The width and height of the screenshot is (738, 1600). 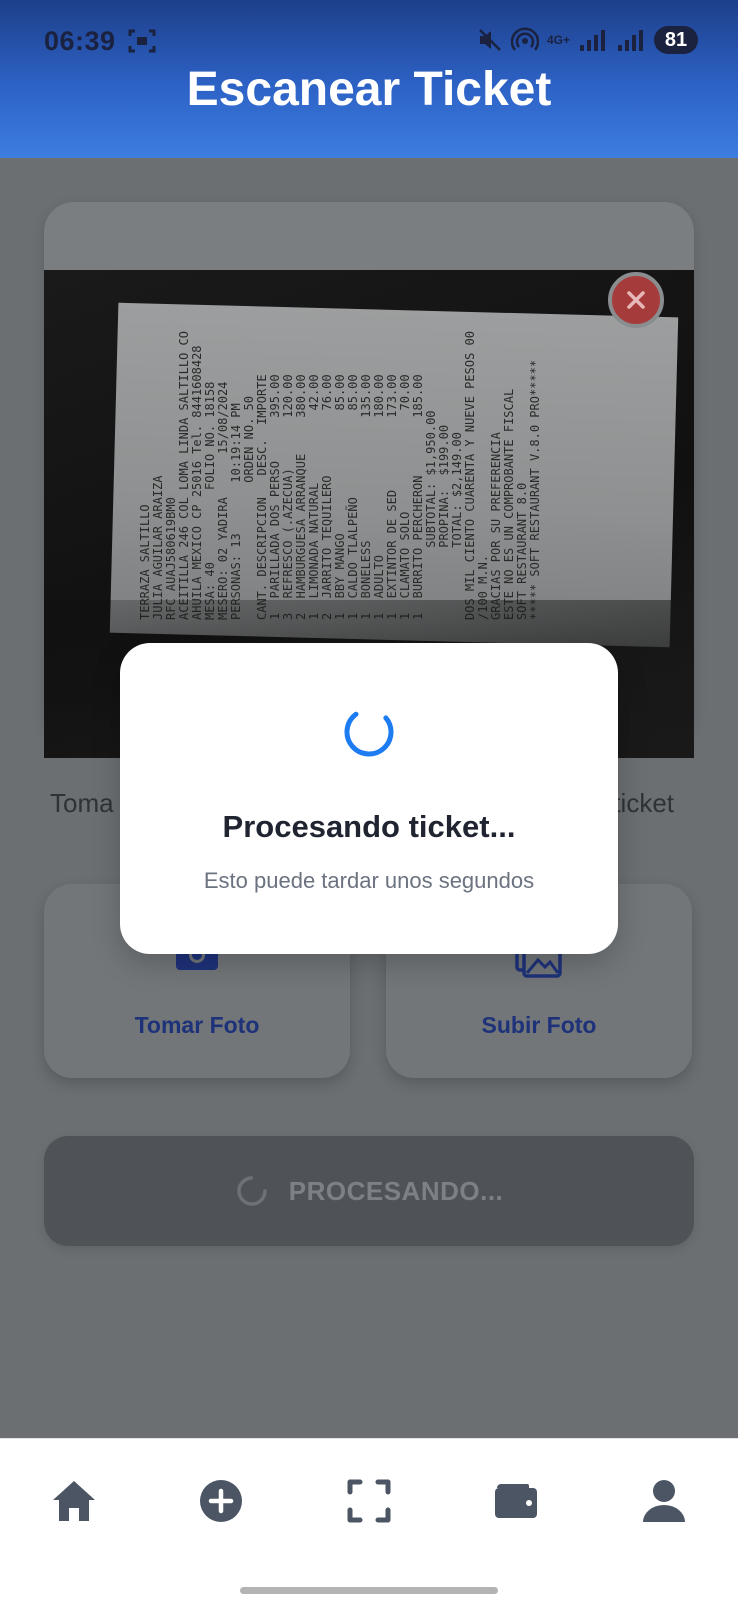 What do you see at coordinates (676, 40) in the screenshot?
I see `battery-indicator: 81` at bounding box center [676, 40].